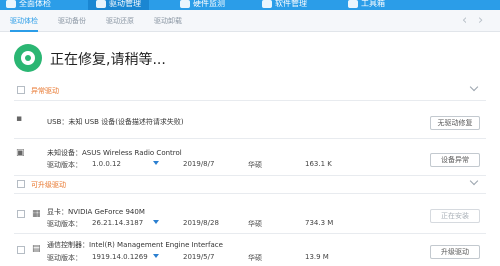 Image resolution: width=500 pixels, height=266 pixels. I want to click on device-name: 未知设备：ASUS Wireless Radio Control, so click(114, 153).